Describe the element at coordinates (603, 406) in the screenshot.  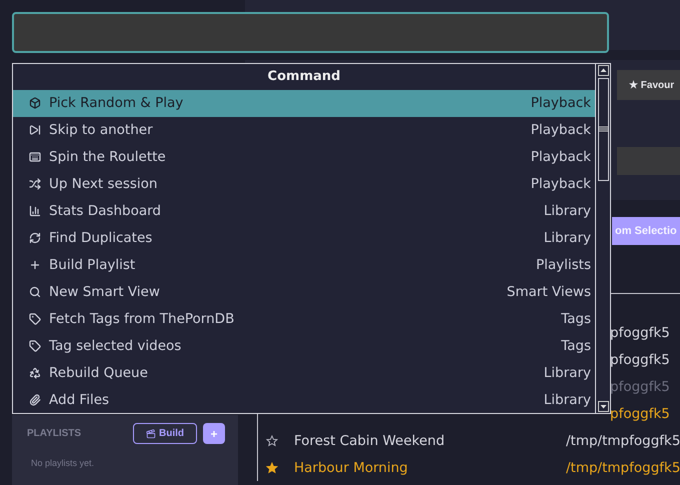
I see `scroll-down-icon` at that location.